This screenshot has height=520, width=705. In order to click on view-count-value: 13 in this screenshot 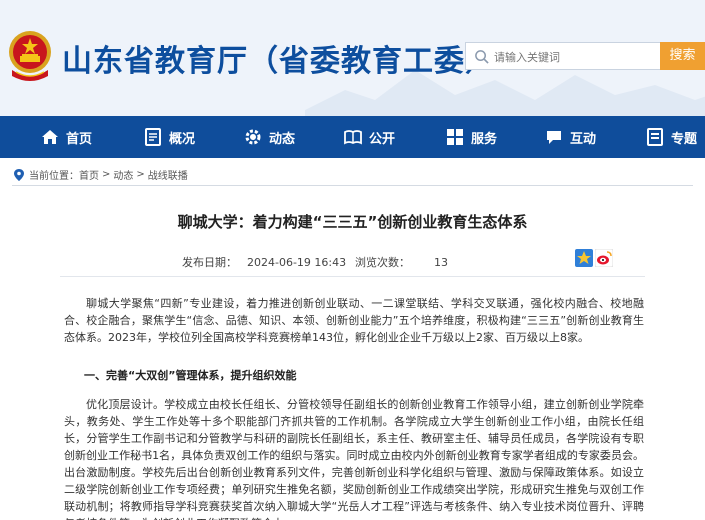, I will do `click(441, 262)`.